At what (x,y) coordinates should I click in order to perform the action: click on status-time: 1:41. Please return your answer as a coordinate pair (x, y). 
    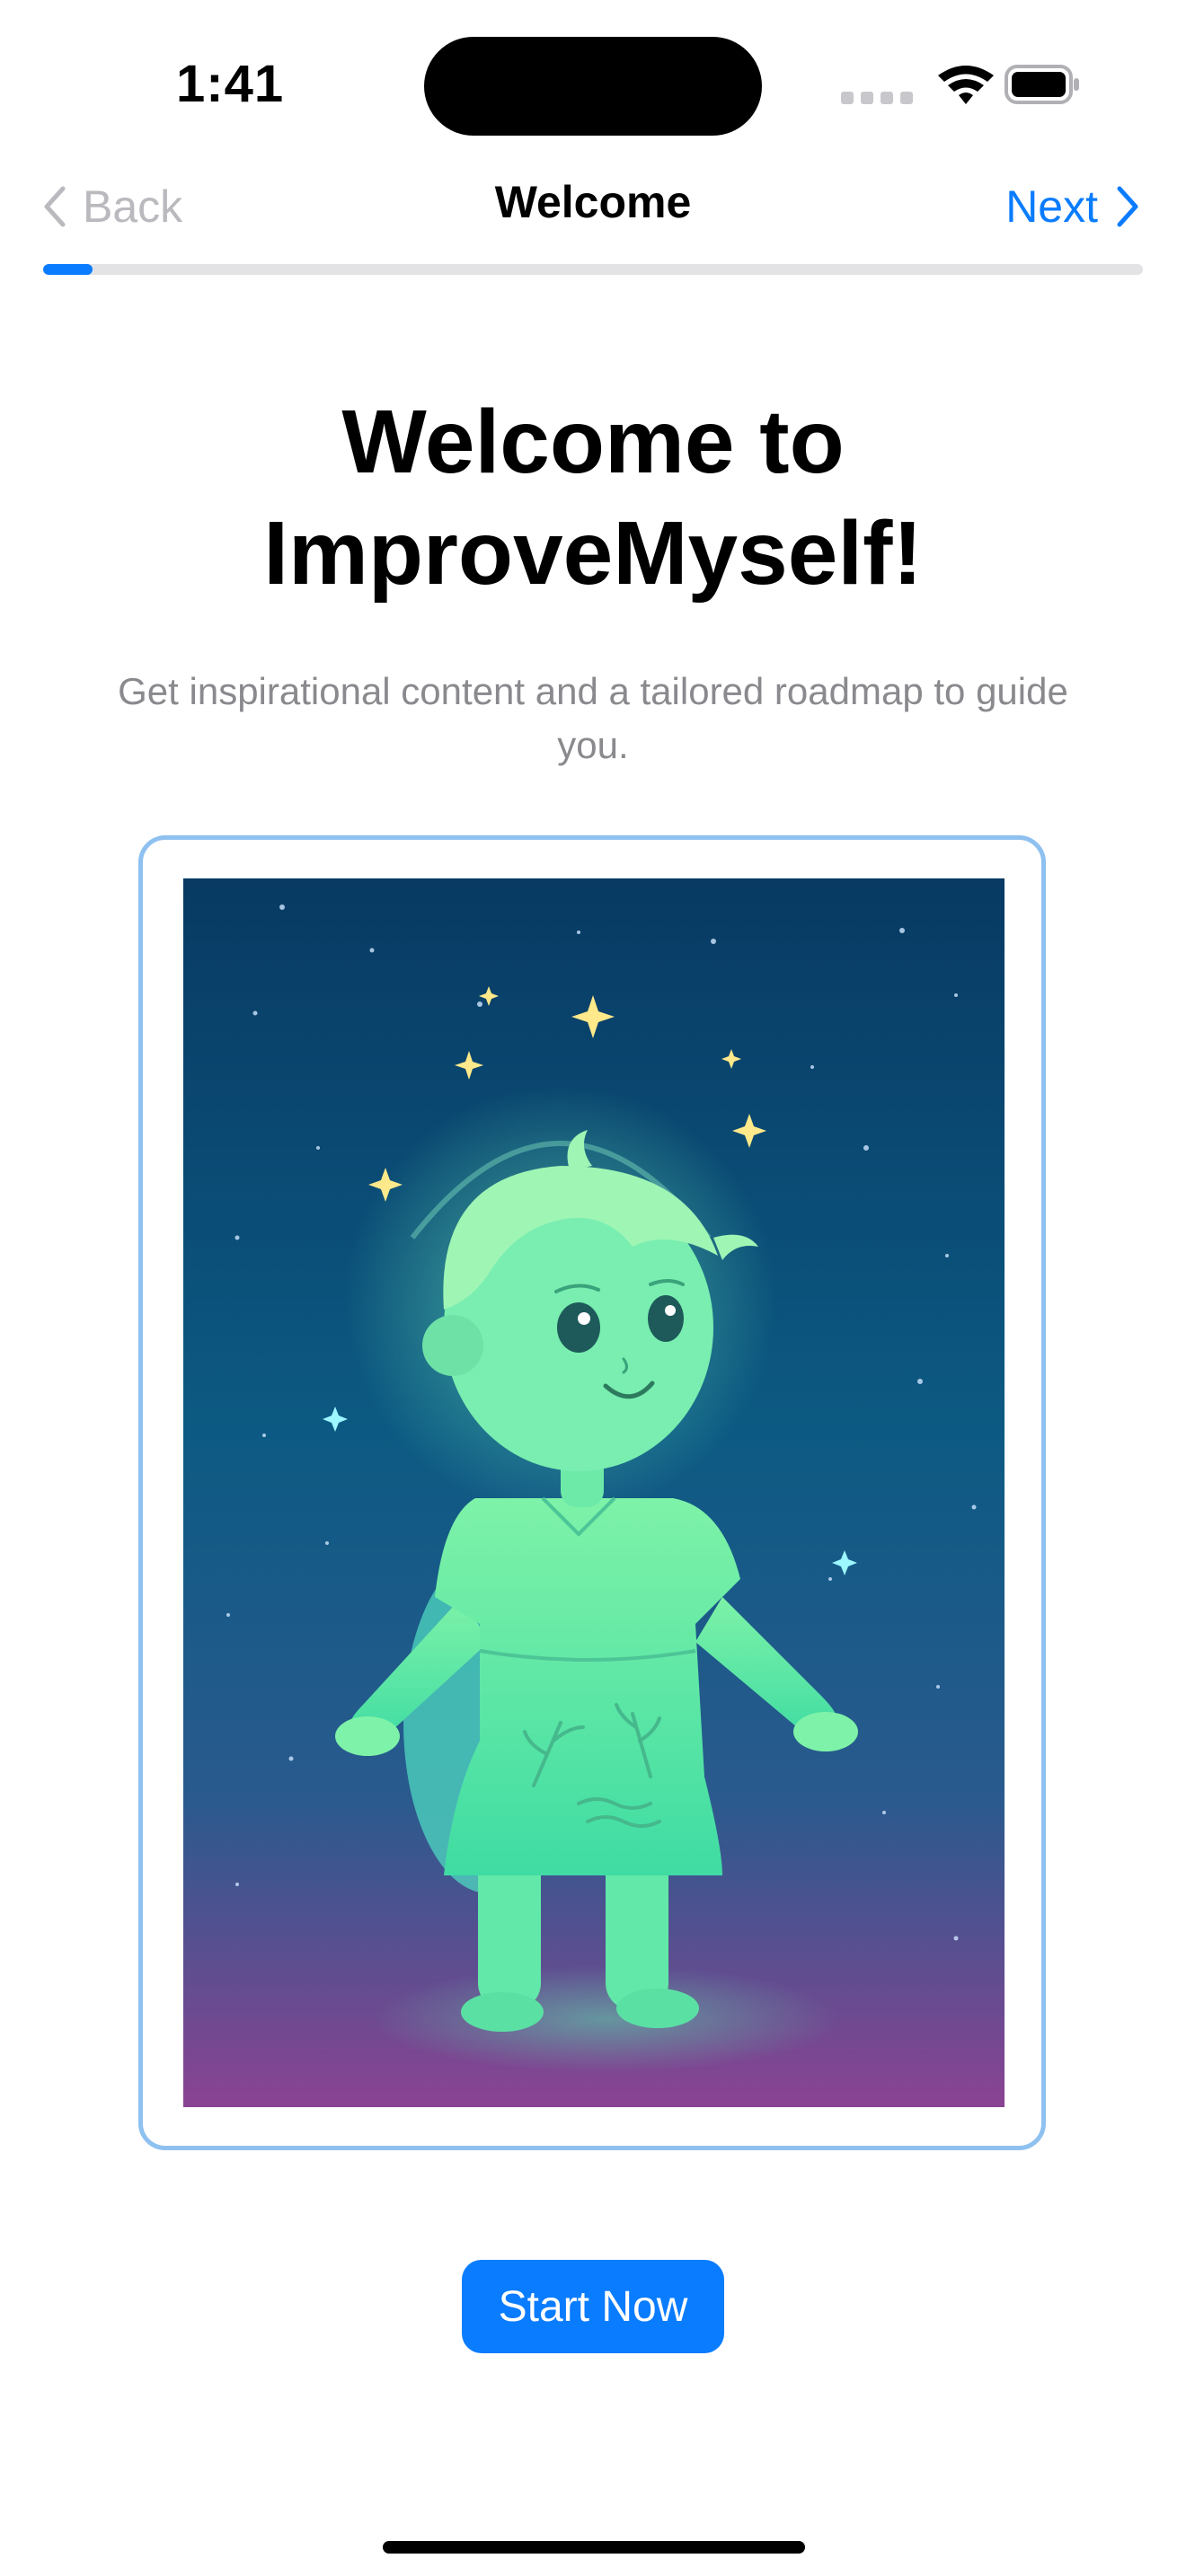
    Looking at the image, I should click on (230, 84).